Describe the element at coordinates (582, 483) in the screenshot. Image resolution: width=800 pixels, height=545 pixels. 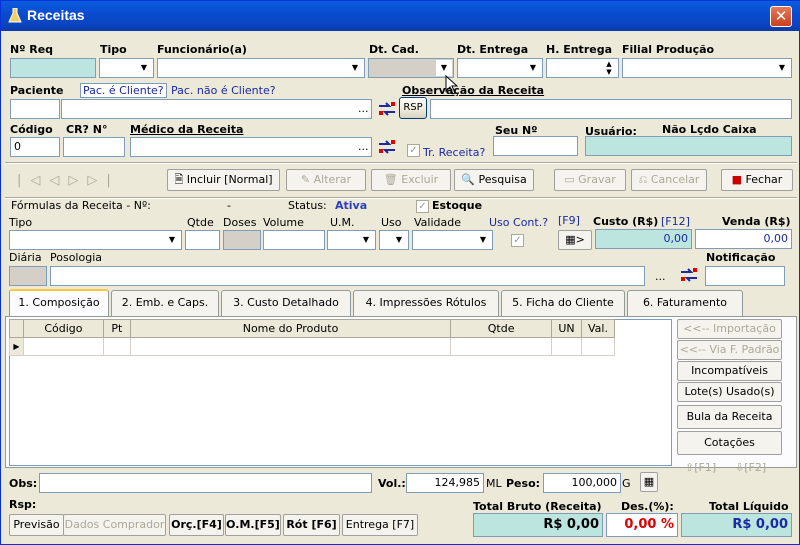
I see `peso-field: 100,000` at that location.